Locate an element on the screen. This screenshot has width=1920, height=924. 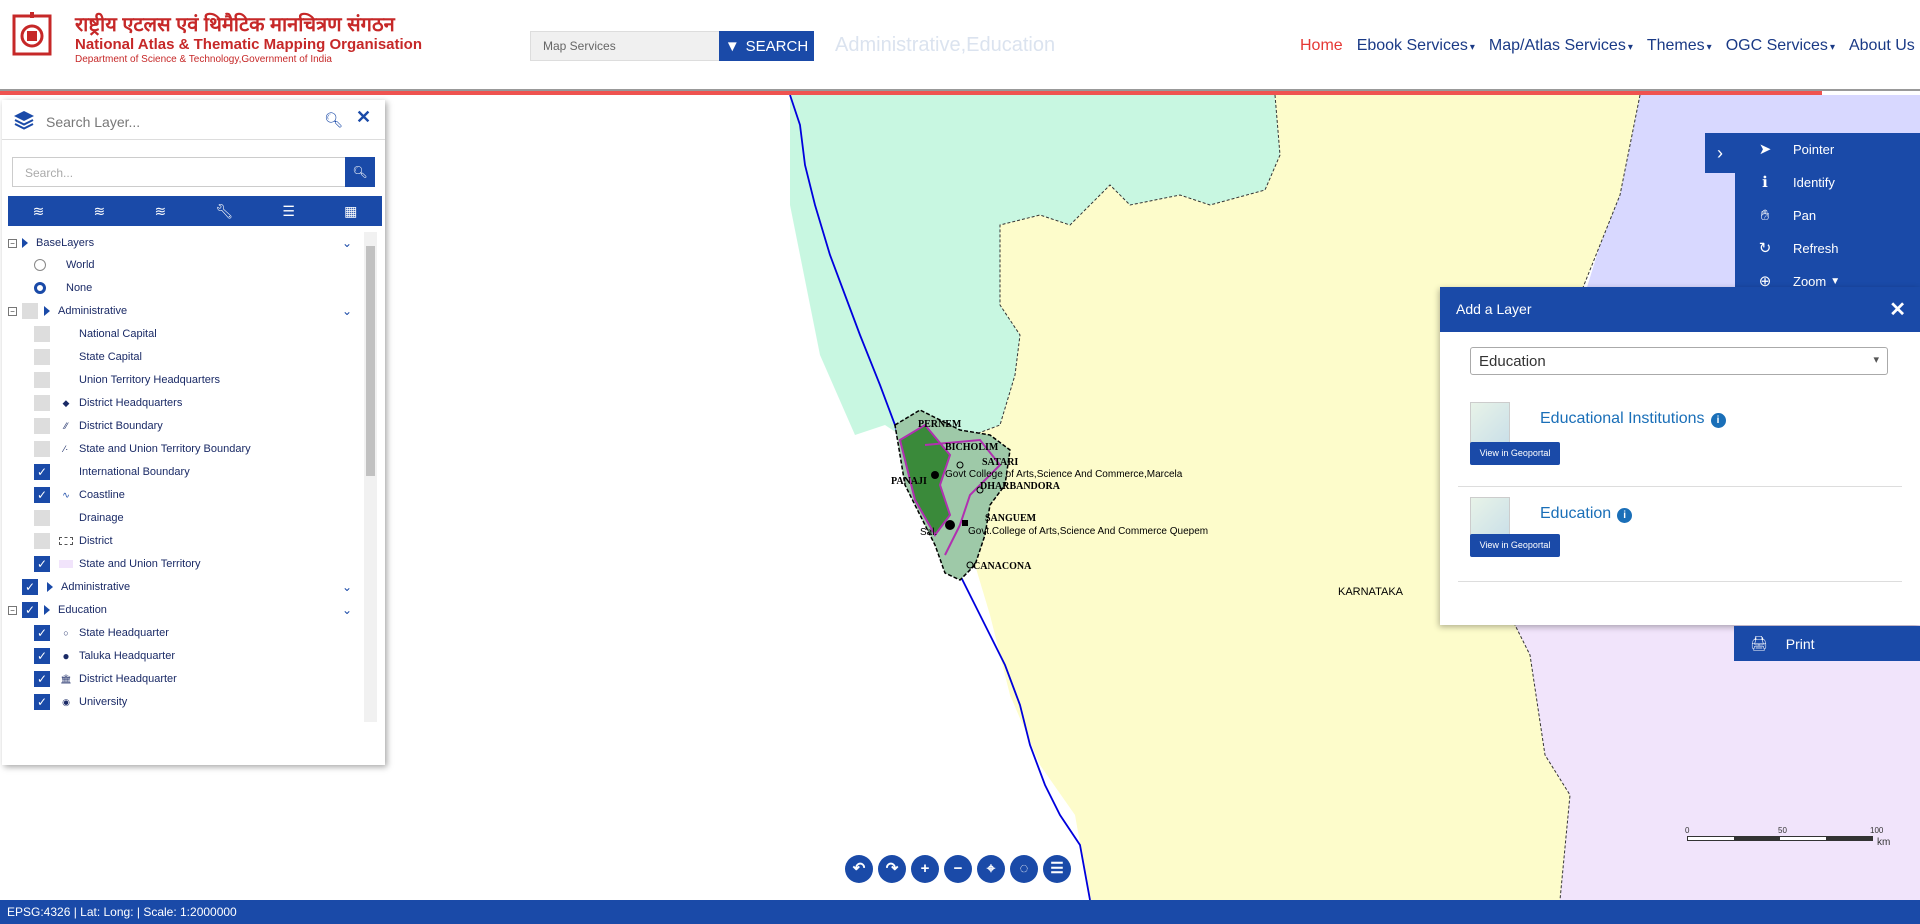
redo-icon: ↷ is located at coordinates (892, 869).